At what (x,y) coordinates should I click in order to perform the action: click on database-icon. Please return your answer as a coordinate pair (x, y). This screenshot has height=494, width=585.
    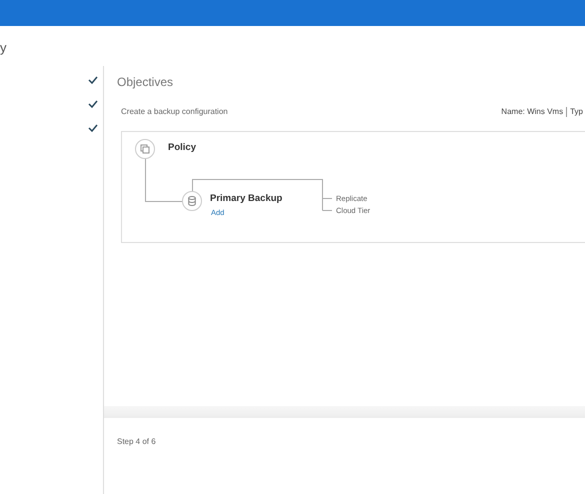
    Looking at the image, I should click on (192, 201).